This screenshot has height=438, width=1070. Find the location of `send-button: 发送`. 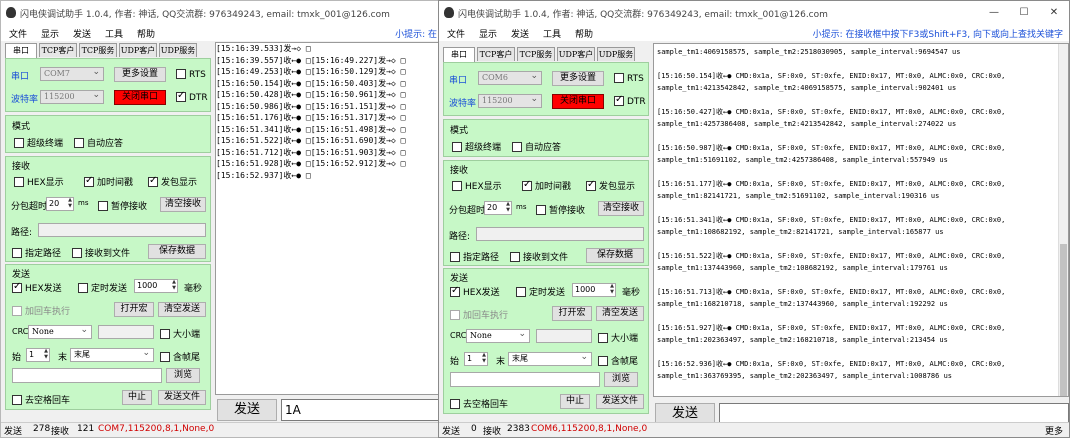

send-button: 发送 is located at coordinates (247, 410).